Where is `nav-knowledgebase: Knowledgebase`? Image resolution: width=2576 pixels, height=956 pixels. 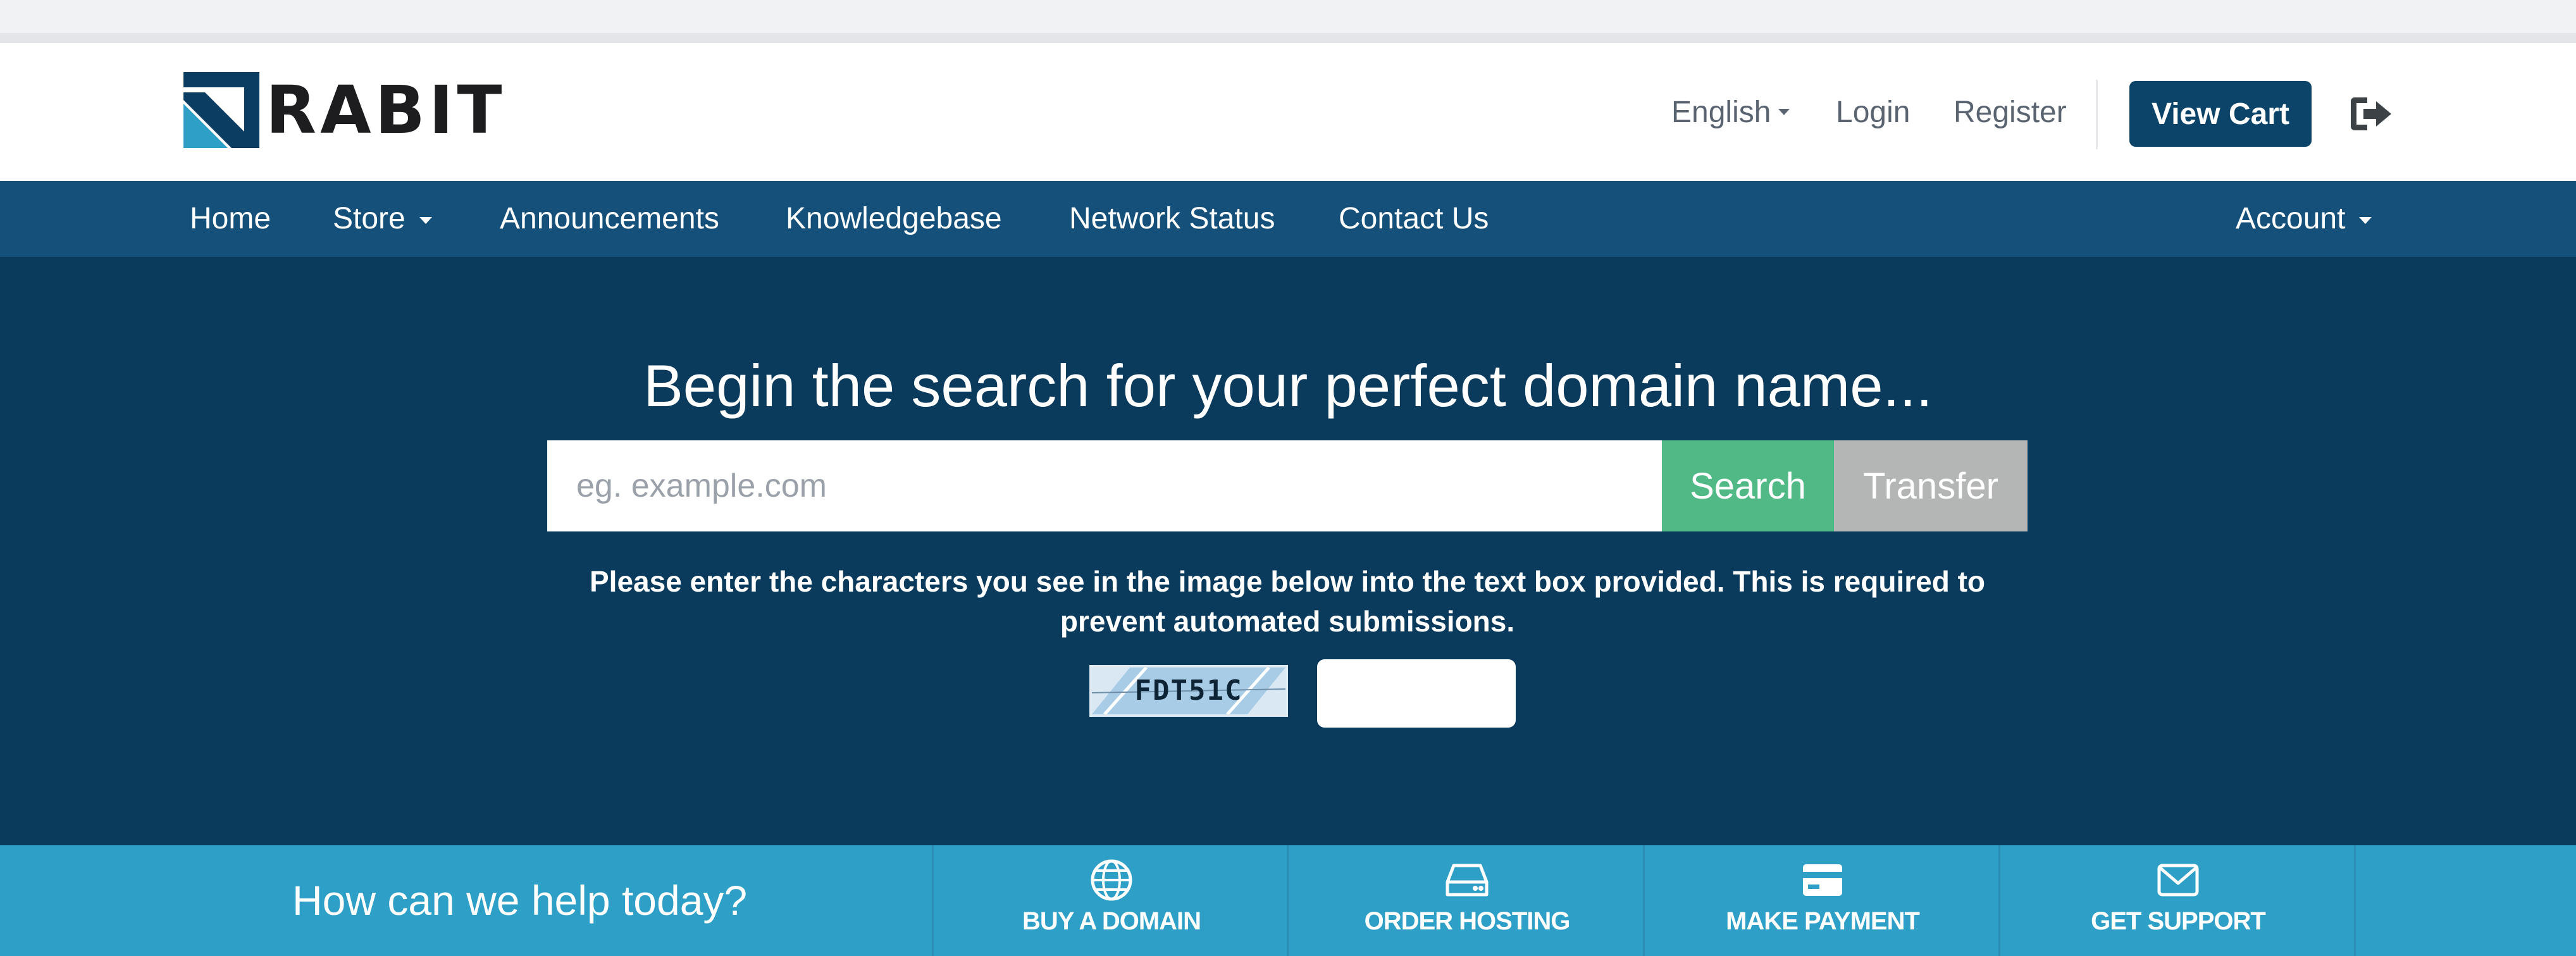 nav-knowledgebase: Knowledgebase is located at coordinates (894, 219).